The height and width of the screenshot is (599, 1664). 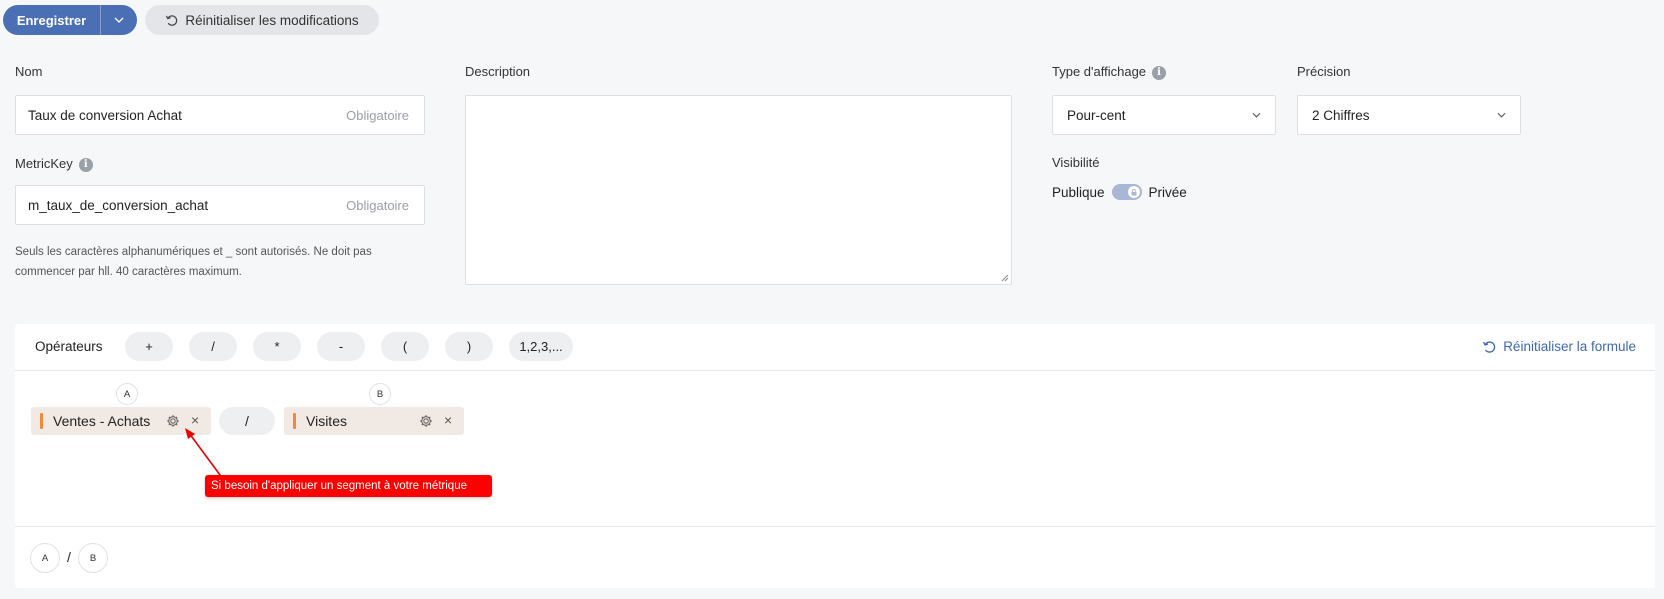 I want to click on reset-changes-button: Réinitialiser les modifications, so click(x=262, y=20).